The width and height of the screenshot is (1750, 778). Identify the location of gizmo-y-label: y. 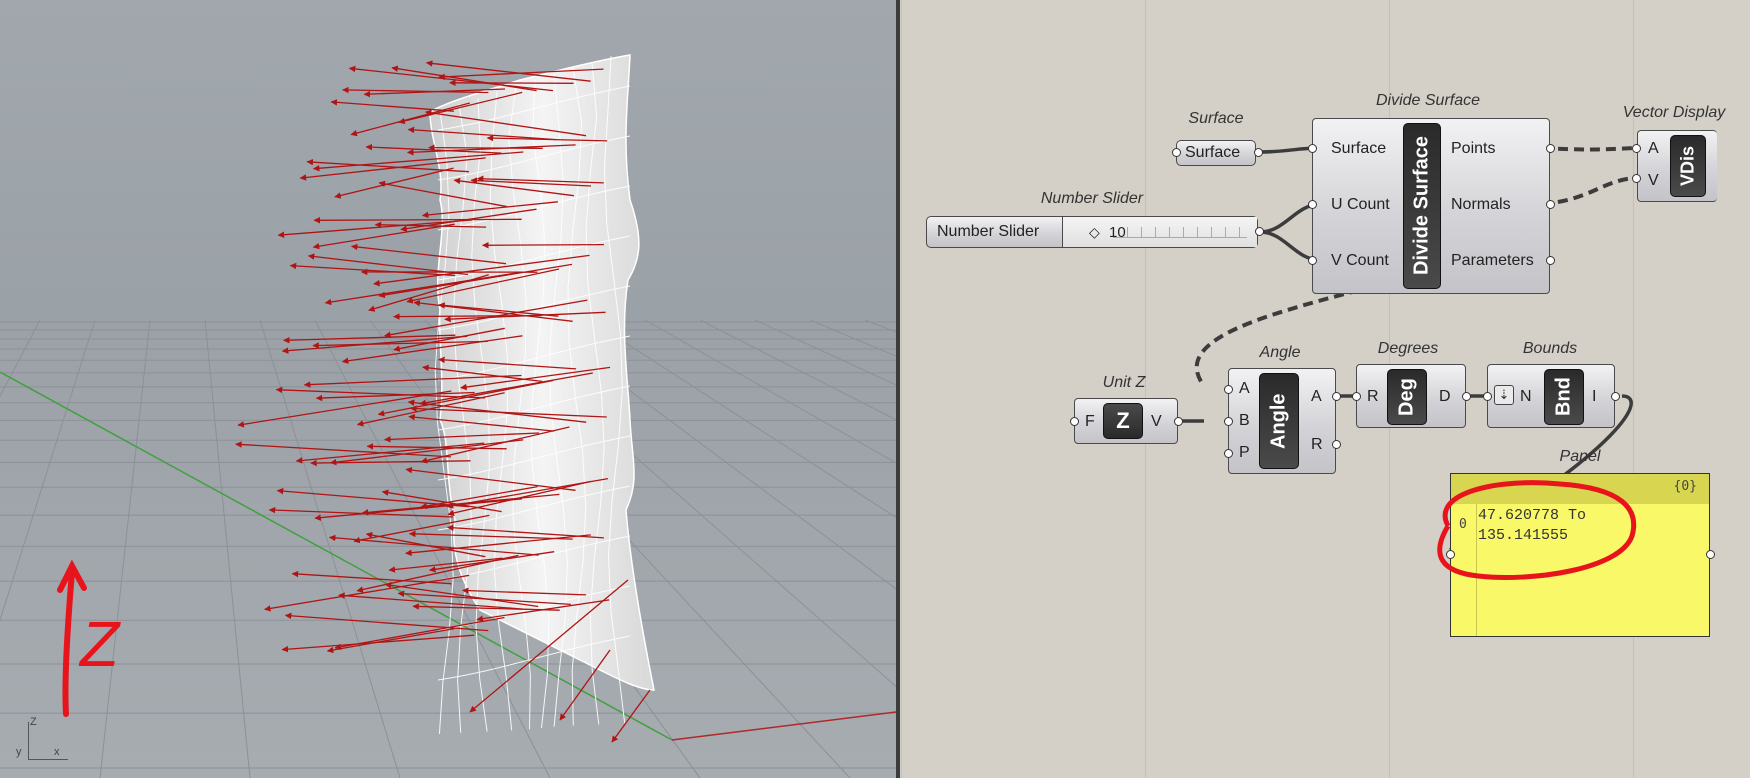
(19, 752).